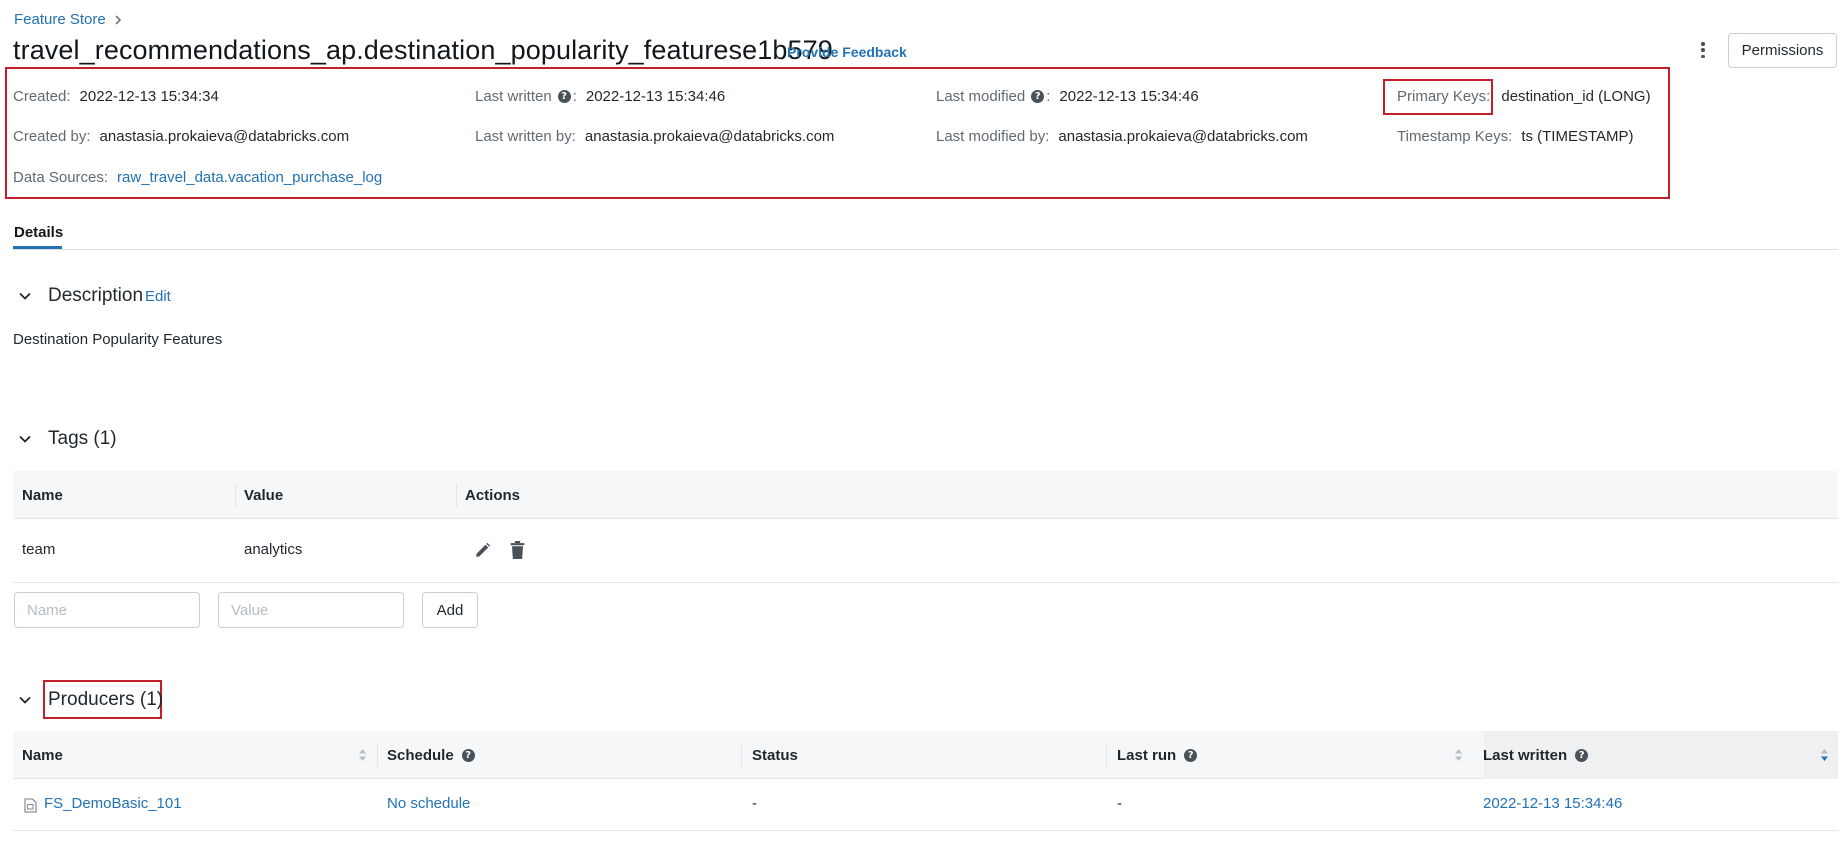 The image size is (1841, 854). What do you see at coordinates (264, 495) in the screenshot?
I see `tags-col-value: Value` at bounding box center [264, 495].